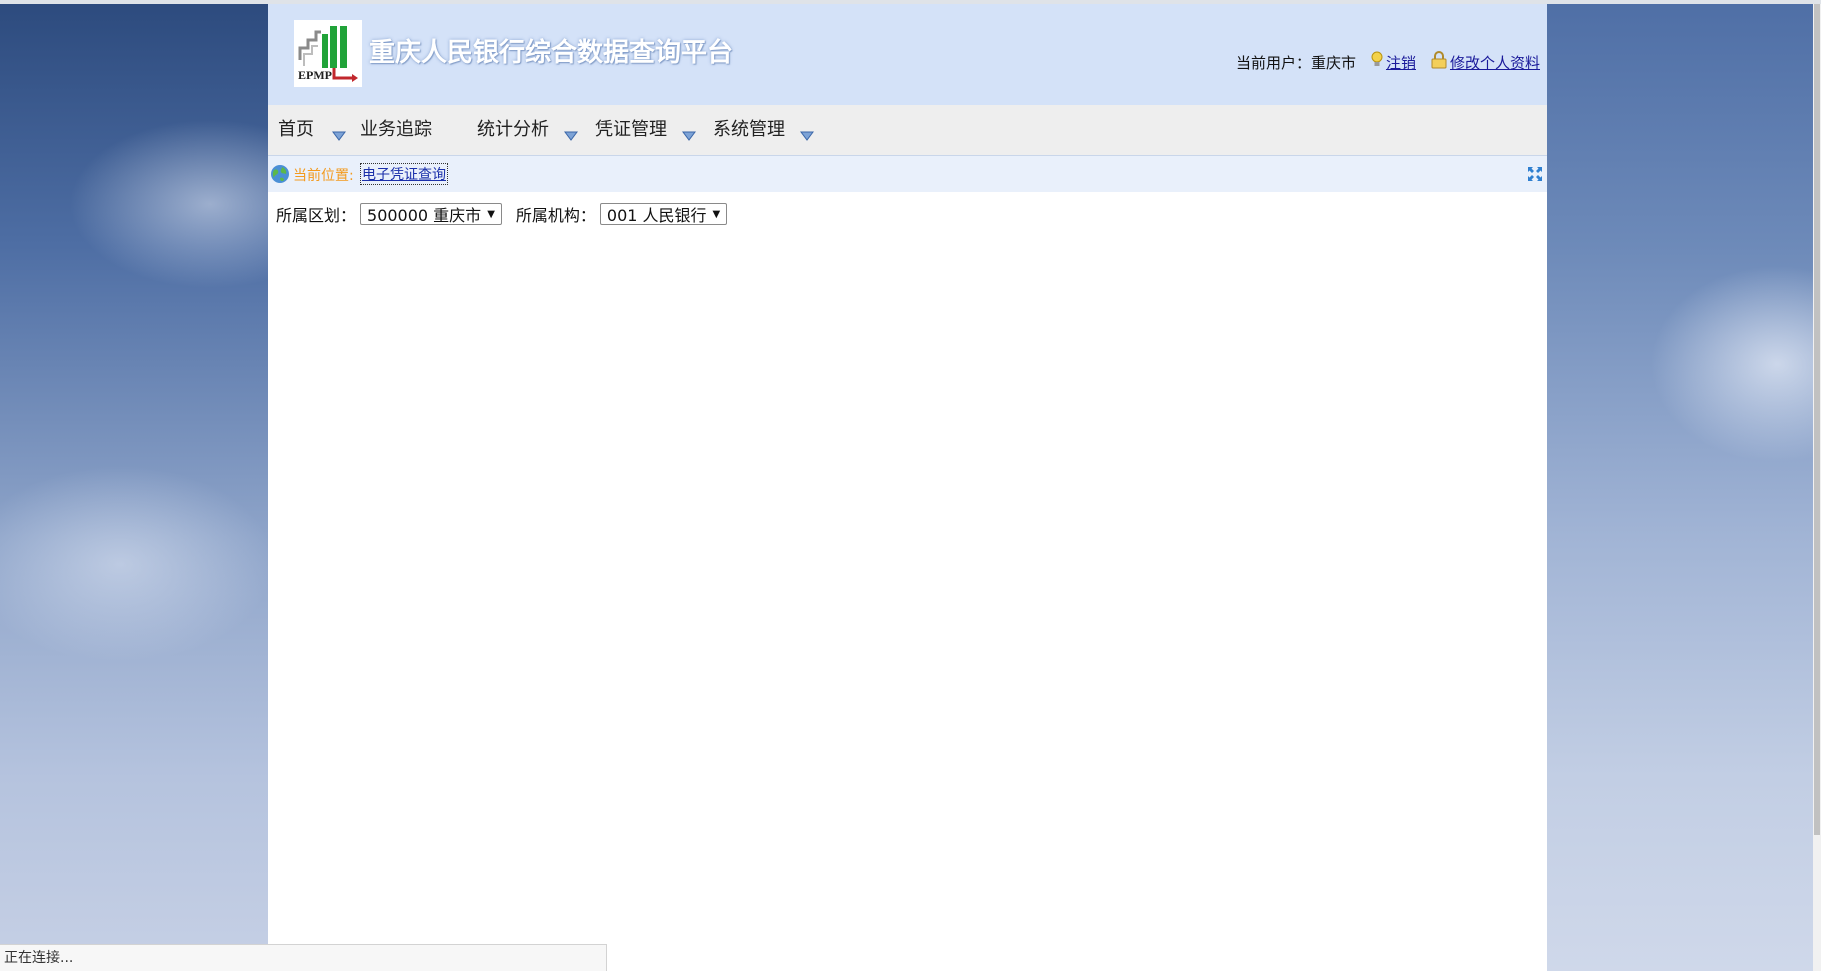  What do you see at coordinates (1273, 62) in the screenshot?
I see `current-user-label: 当前用户：` at bounding box center [1273, 62].